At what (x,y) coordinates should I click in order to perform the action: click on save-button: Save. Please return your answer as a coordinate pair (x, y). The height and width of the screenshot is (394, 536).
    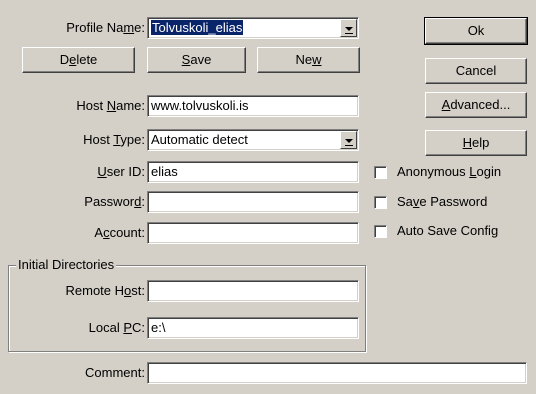
    Looking at the image, I should click on (196, 60).